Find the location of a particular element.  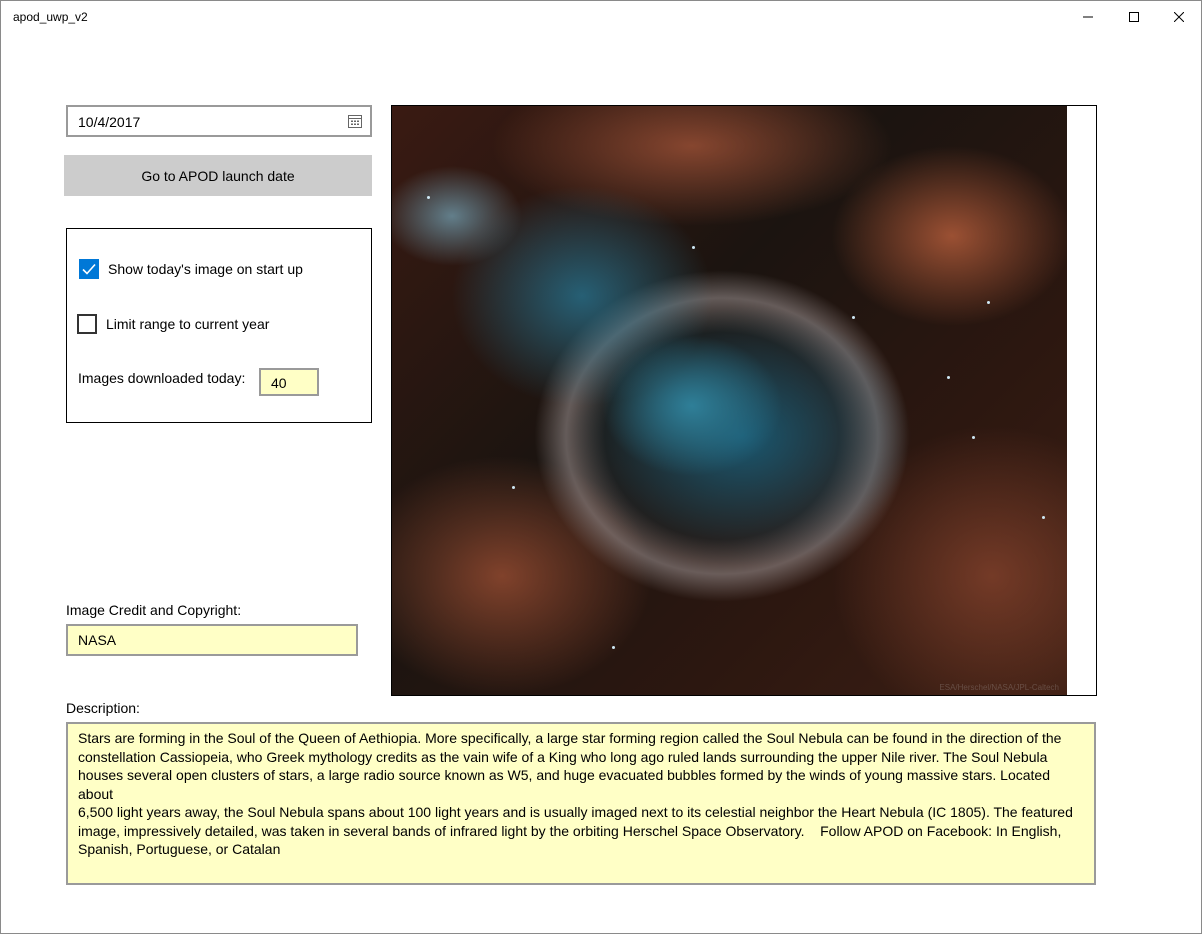

maximize-button is located at coordinates (1134, 17).